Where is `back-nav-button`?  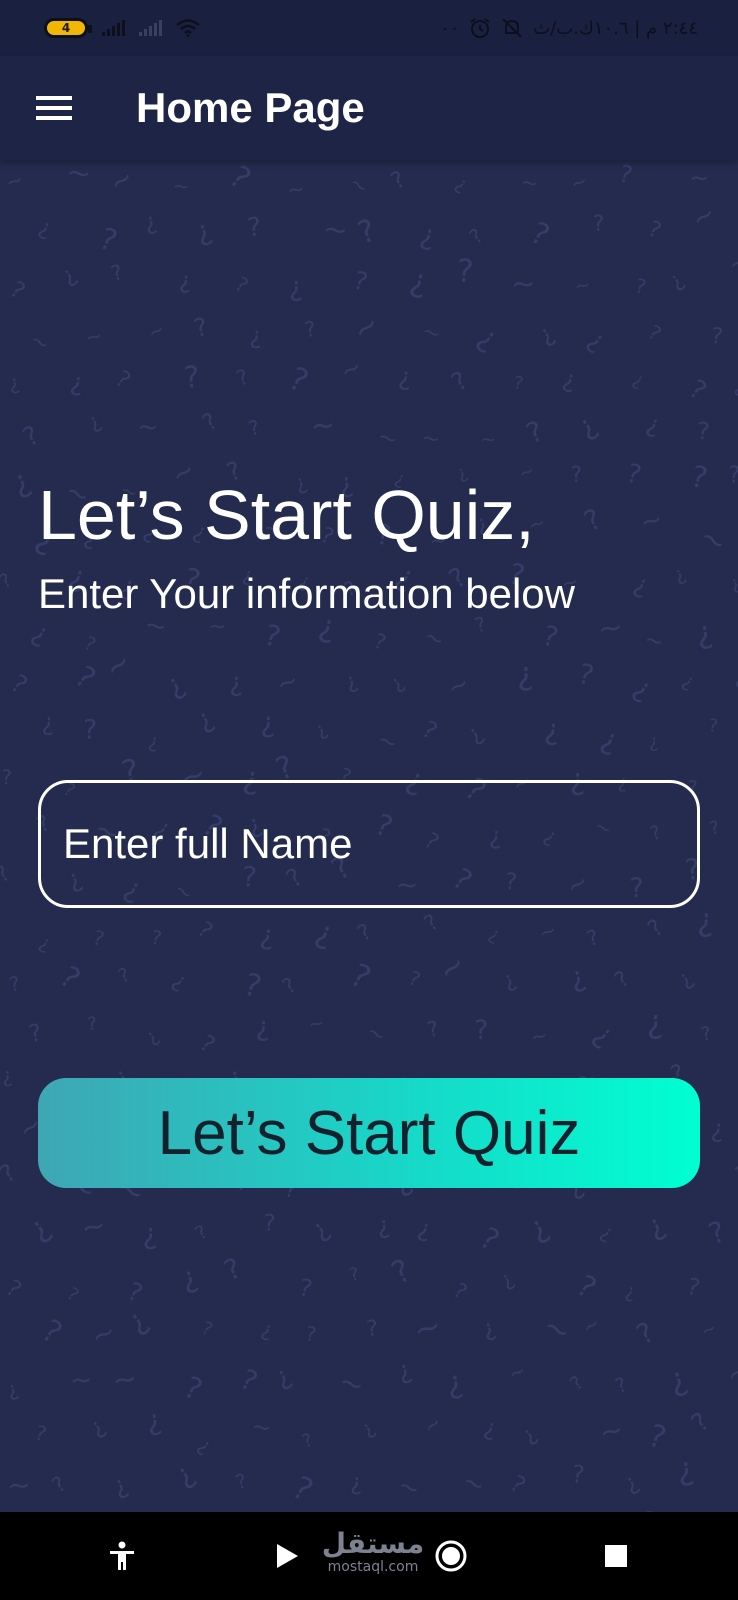
back-nav-button is located at coordinates (287, 1556).